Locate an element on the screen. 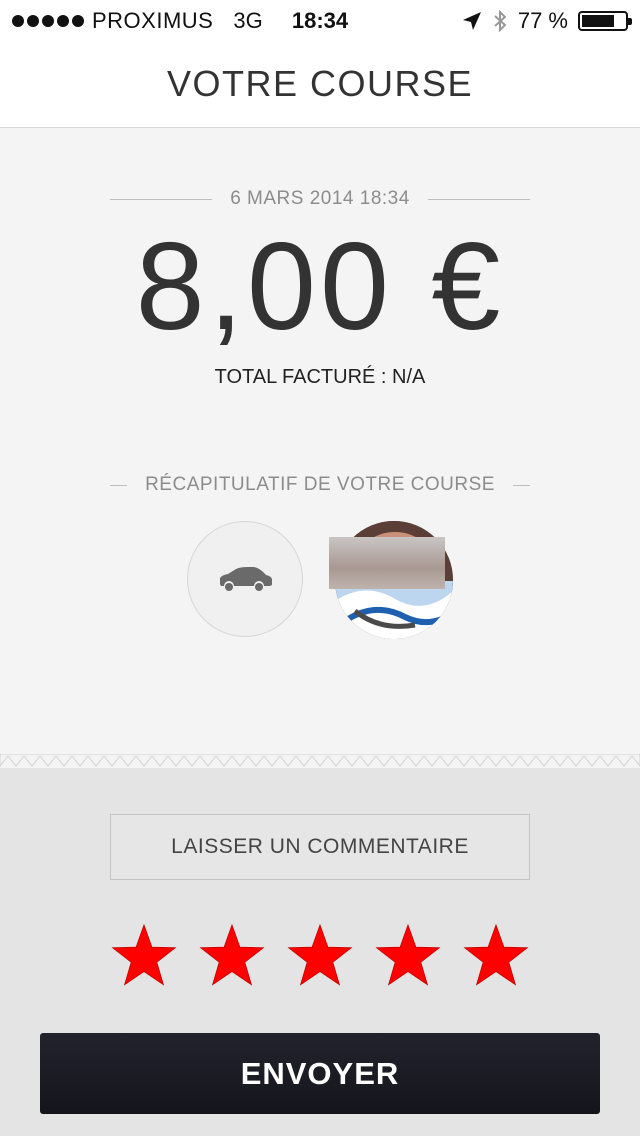  battery-fill is located at coordinates (598, 21).